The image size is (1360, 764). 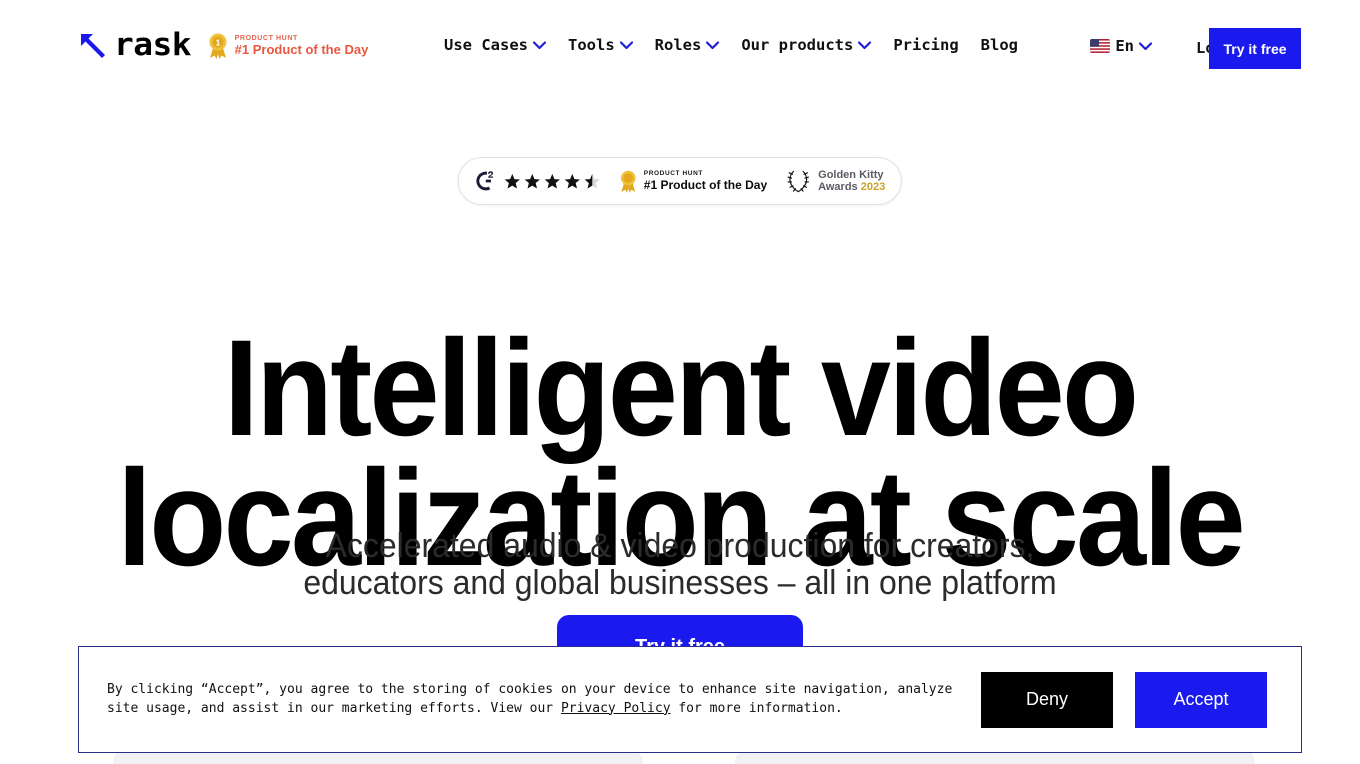 I want to click on laurel-wreath-icon, so click(x=798, y=181).